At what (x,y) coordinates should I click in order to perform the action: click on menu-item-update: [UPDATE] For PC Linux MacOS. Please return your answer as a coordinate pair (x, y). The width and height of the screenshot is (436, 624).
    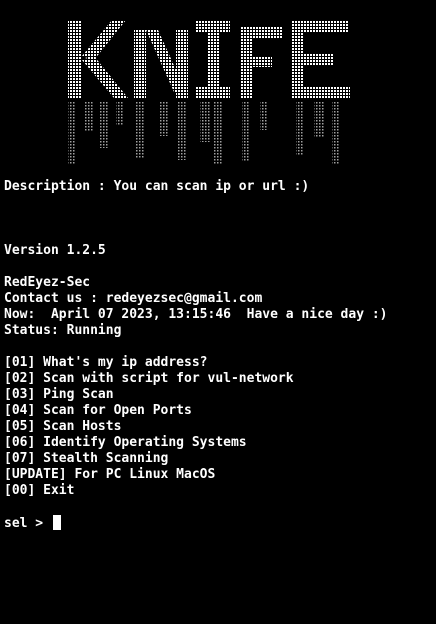
    Looking at the image, I should click on (110, 474).